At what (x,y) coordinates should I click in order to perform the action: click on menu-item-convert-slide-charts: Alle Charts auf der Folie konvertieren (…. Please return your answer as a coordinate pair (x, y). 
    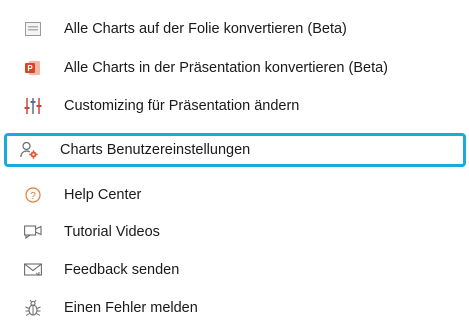
    Looking at the image, I should click on (235, 29).